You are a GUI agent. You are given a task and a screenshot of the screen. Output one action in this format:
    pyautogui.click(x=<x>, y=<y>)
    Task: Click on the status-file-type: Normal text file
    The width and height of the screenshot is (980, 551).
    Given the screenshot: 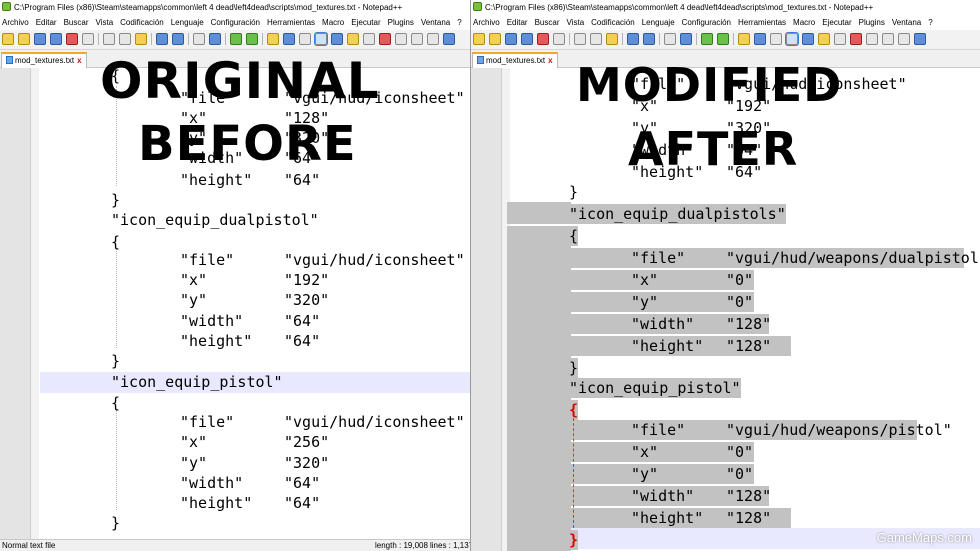 What is the action you would take?
    pyautogui.click(x=29, y=545)
    